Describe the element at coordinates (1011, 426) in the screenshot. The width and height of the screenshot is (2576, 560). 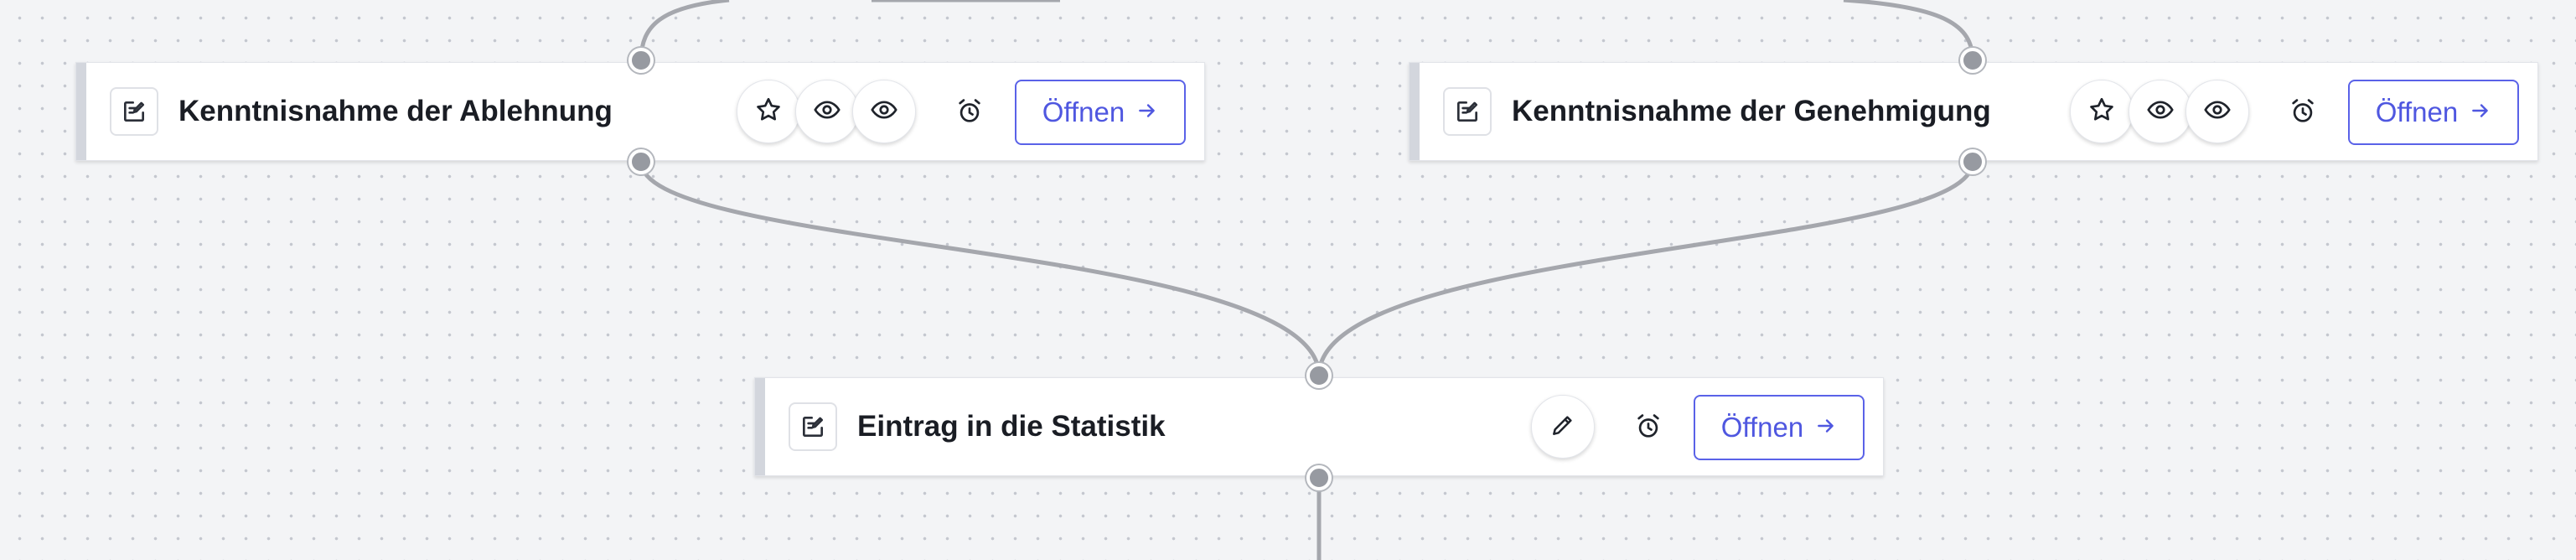
I see `node-title: Eintrag in die Statistik` at that location.